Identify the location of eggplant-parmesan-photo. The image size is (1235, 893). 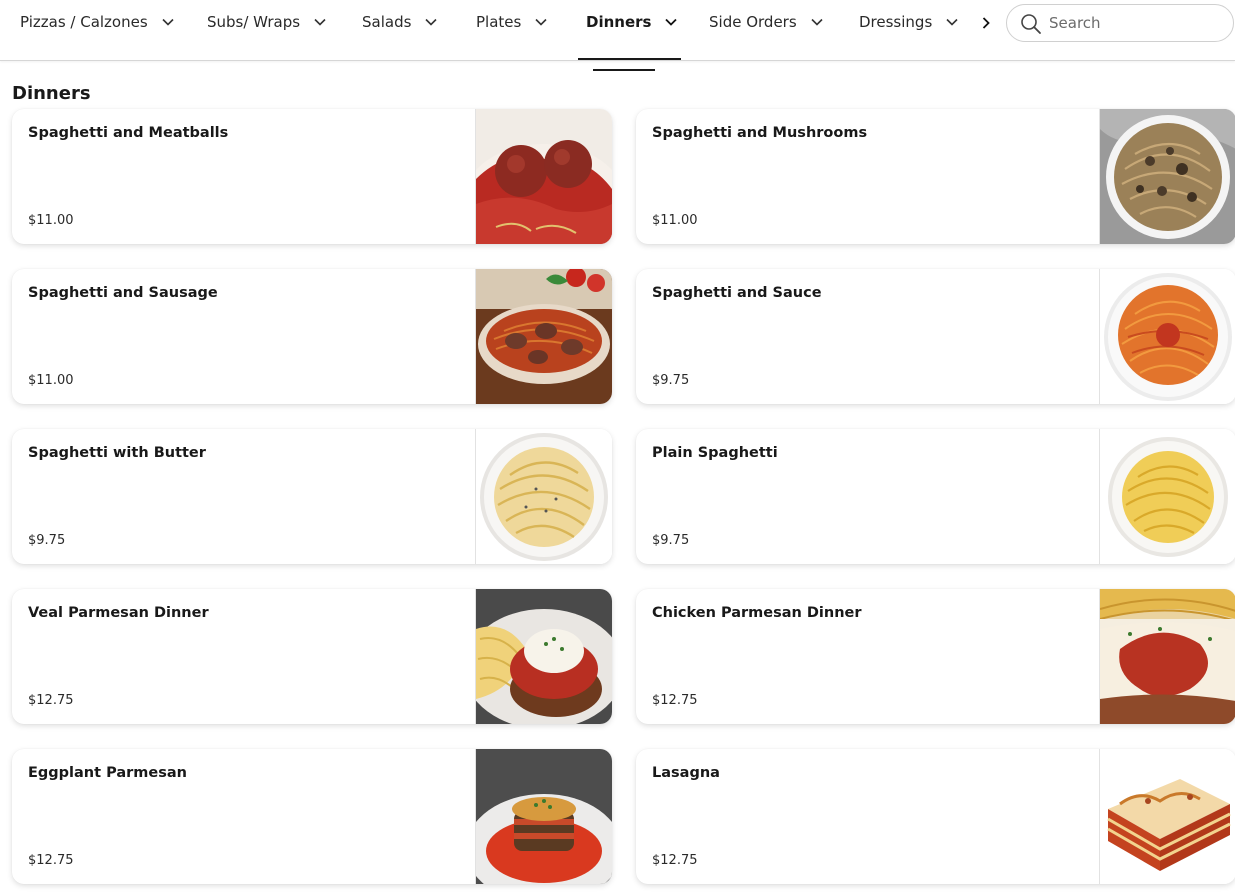
(543, 816).